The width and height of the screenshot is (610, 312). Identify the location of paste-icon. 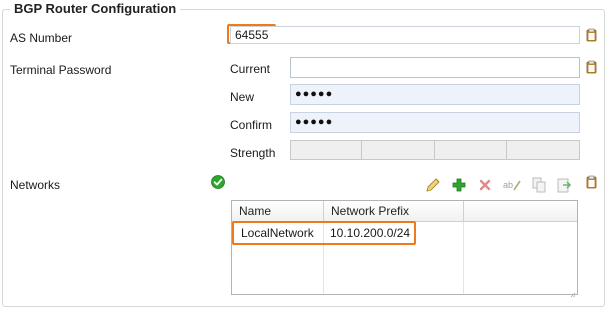
(564, 185).